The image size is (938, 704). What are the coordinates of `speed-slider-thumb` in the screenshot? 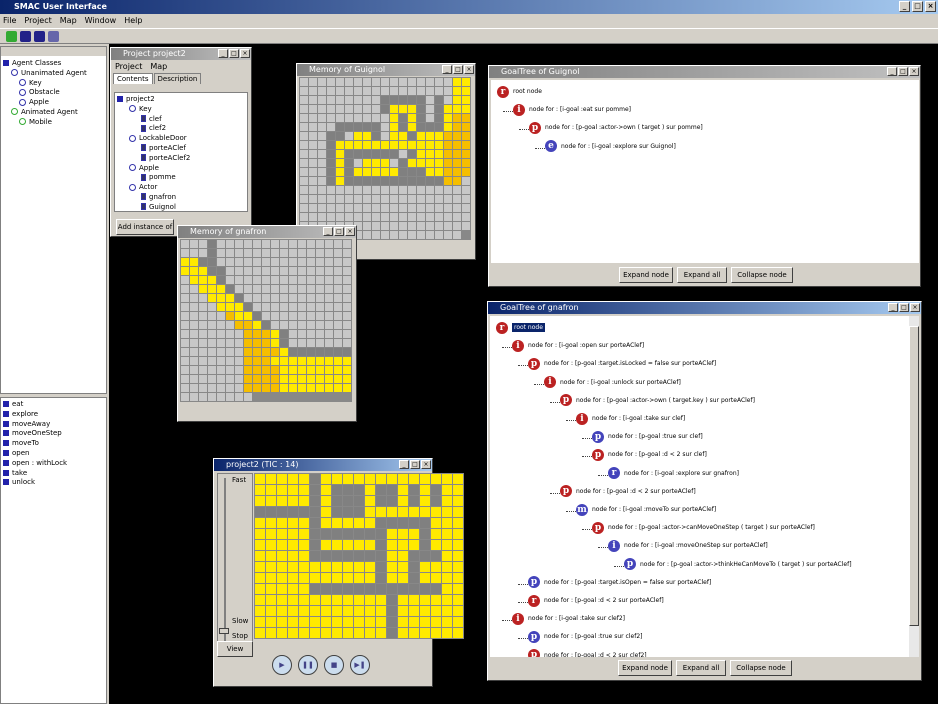 It's located at (224, 631).